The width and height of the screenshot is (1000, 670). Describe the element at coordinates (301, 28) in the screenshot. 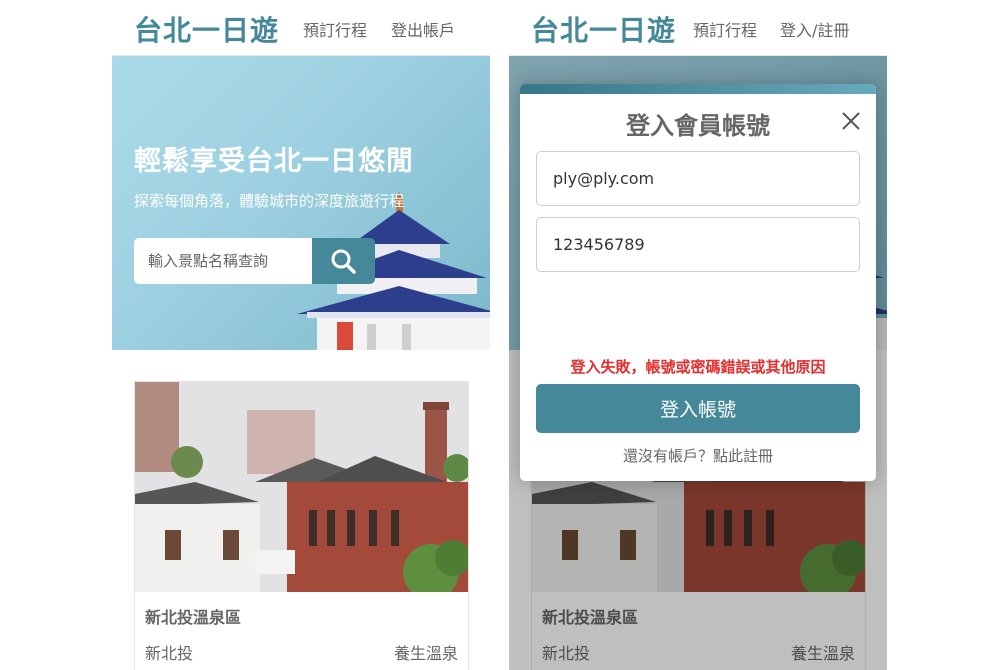

I see `navbar: 台北一日遊 預訂行程 登出帳戶` at that location.